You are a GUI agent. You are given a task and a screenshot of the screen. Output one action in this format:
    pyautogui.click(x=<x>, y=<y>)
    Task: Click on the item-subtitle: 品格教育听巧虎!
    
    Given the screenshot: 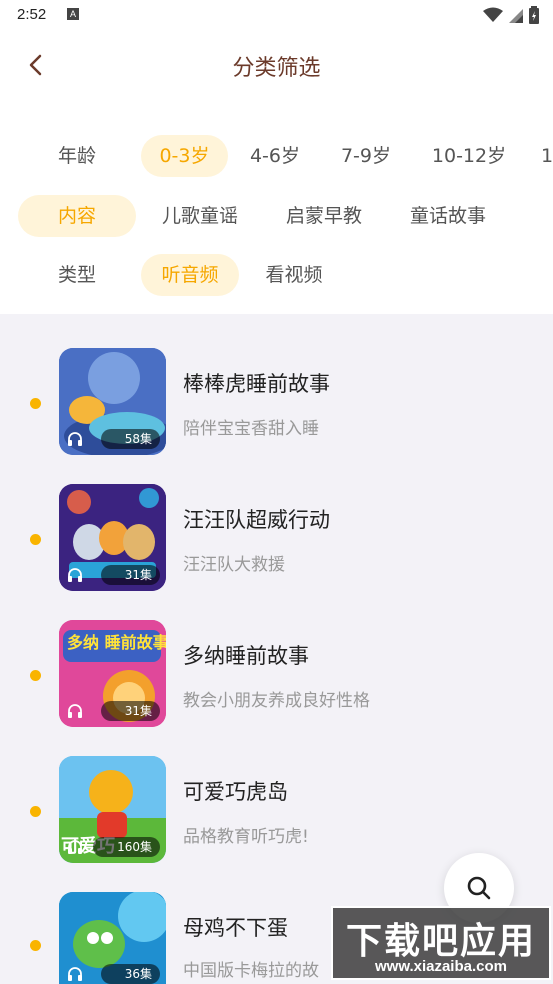 What is the action you would take?
    pyautogui.click(x=246, y=837)
    